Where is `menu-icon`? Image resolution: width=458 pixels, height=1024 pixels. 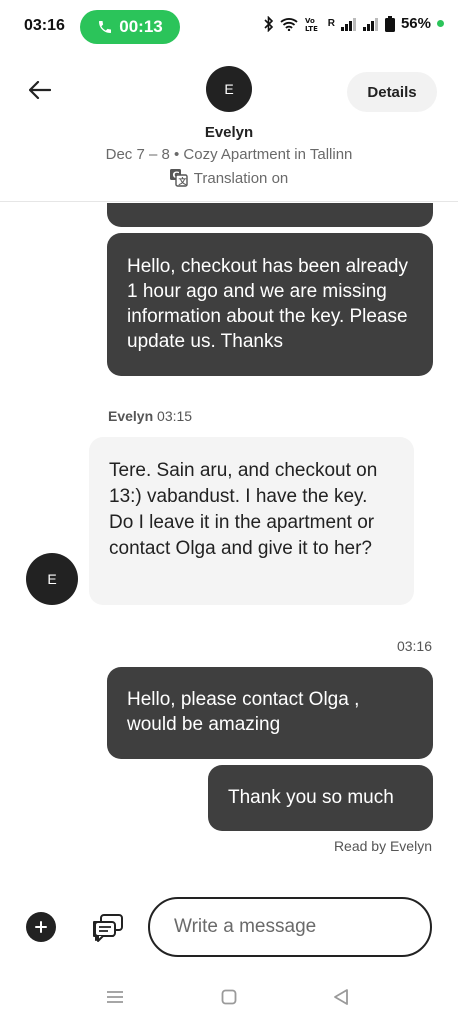 menu-icon is located at coordinates (115, 997).